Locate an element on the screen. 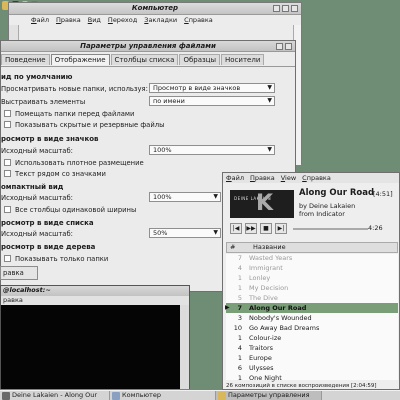 This screenshot has height=400, width=400. track-number: 7 is located at coordinates (239, 308).